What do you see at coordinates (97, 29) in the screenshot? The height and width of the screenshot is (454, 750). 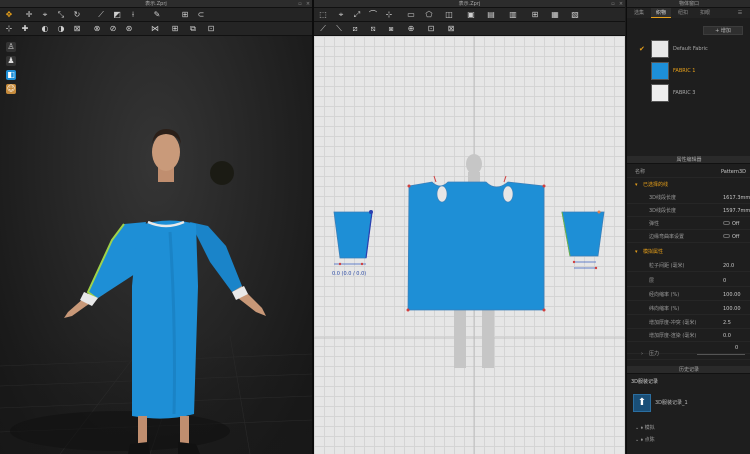 I see `zipper-icon: ⊗` at bounding box center [97, 29].